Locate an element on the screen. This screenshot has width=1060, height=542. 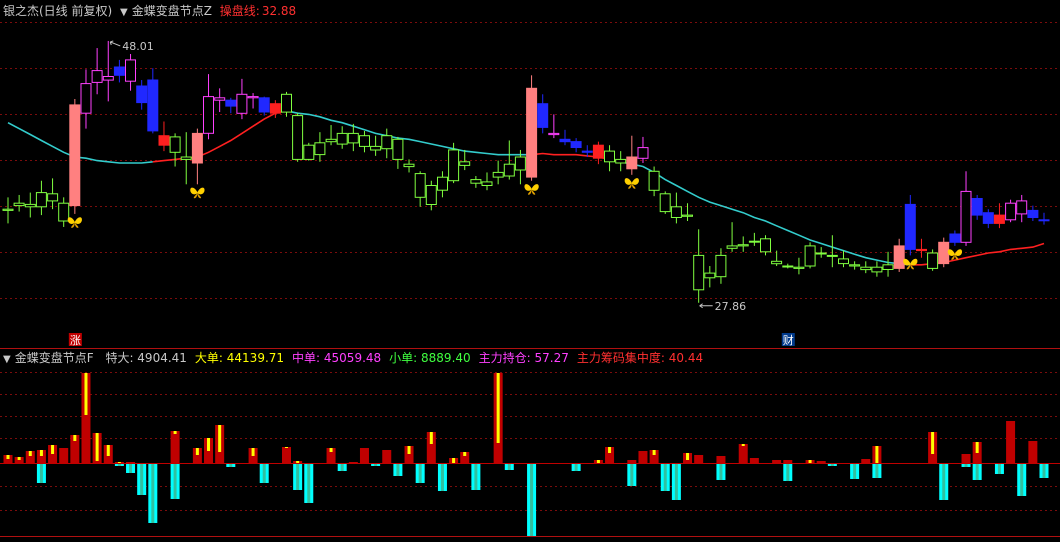
limit-up-tag-text: 涨 is located at coordinates (75, 340).